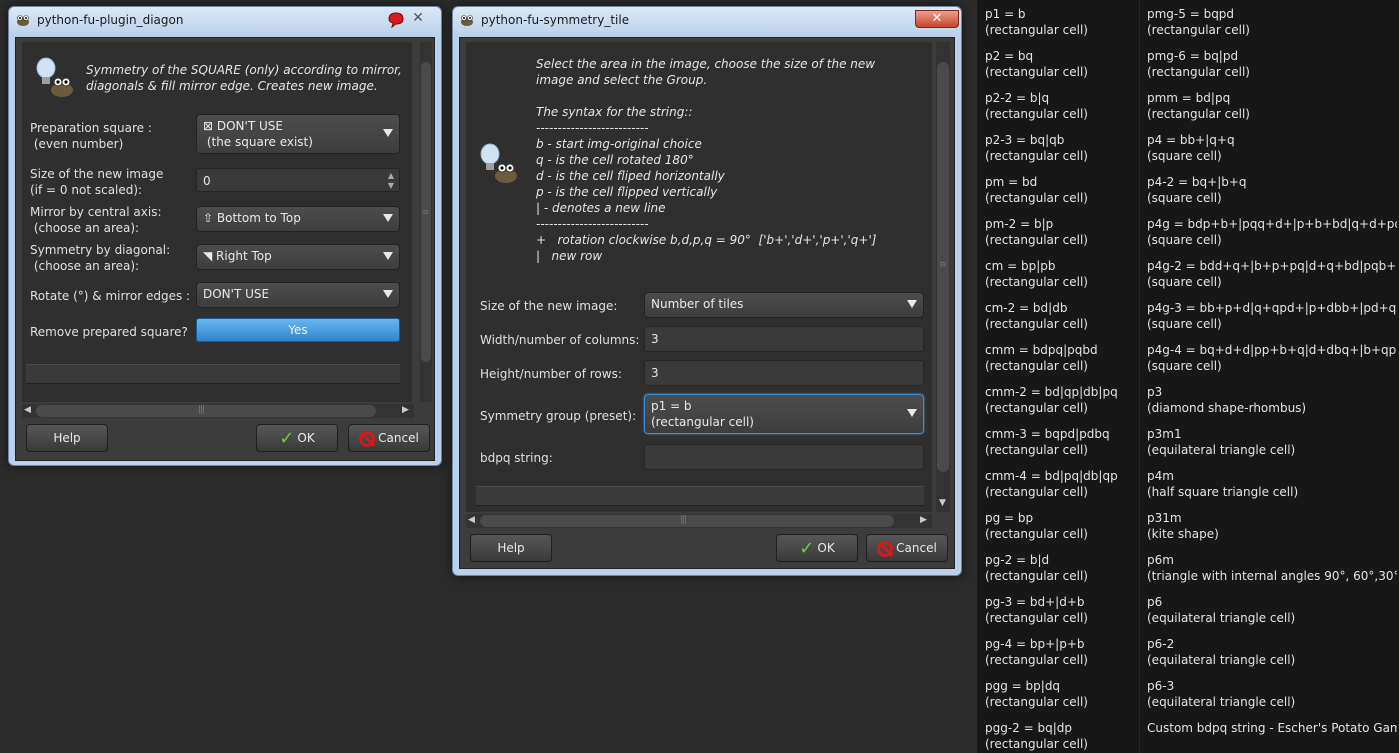 The width and height of the screenshot is (1399, 753). Describe the element at coordinates (298, 330) in the screenshot. I see `remove-square-toggle: Yes` at that location.